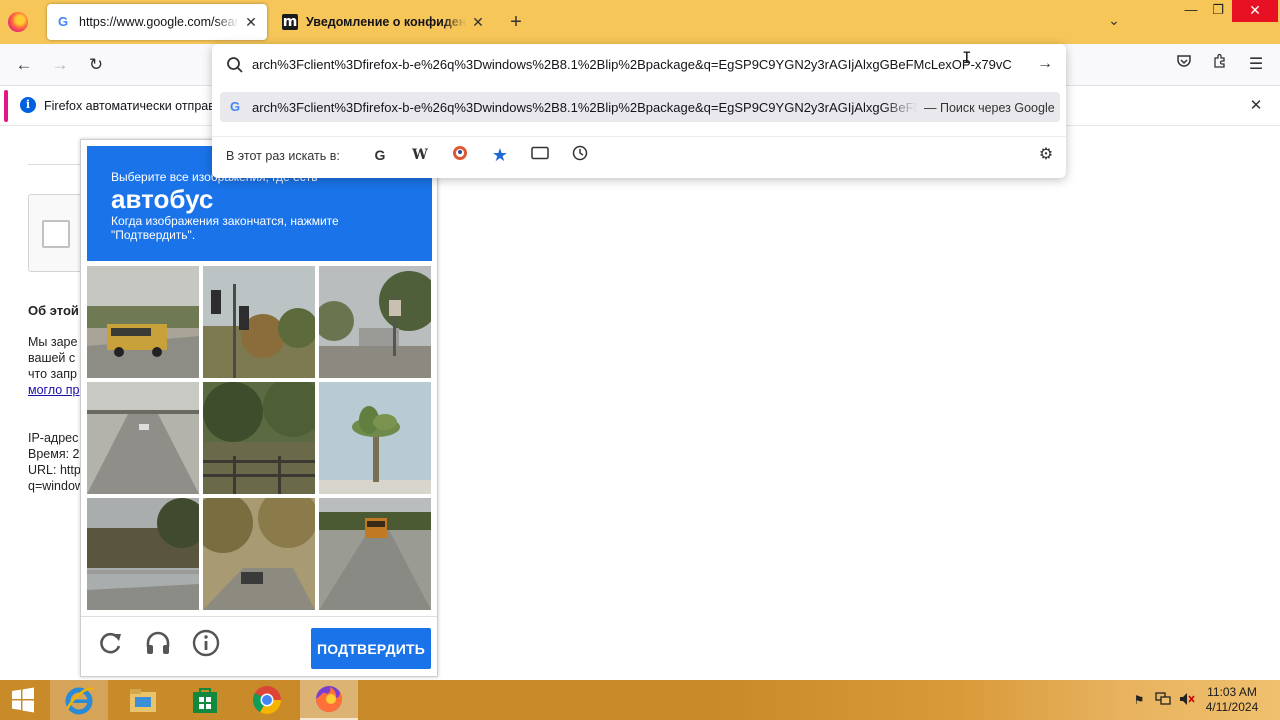 The image size is (1280, 720). I want to click on history-clock-icon, so click(580, 155).